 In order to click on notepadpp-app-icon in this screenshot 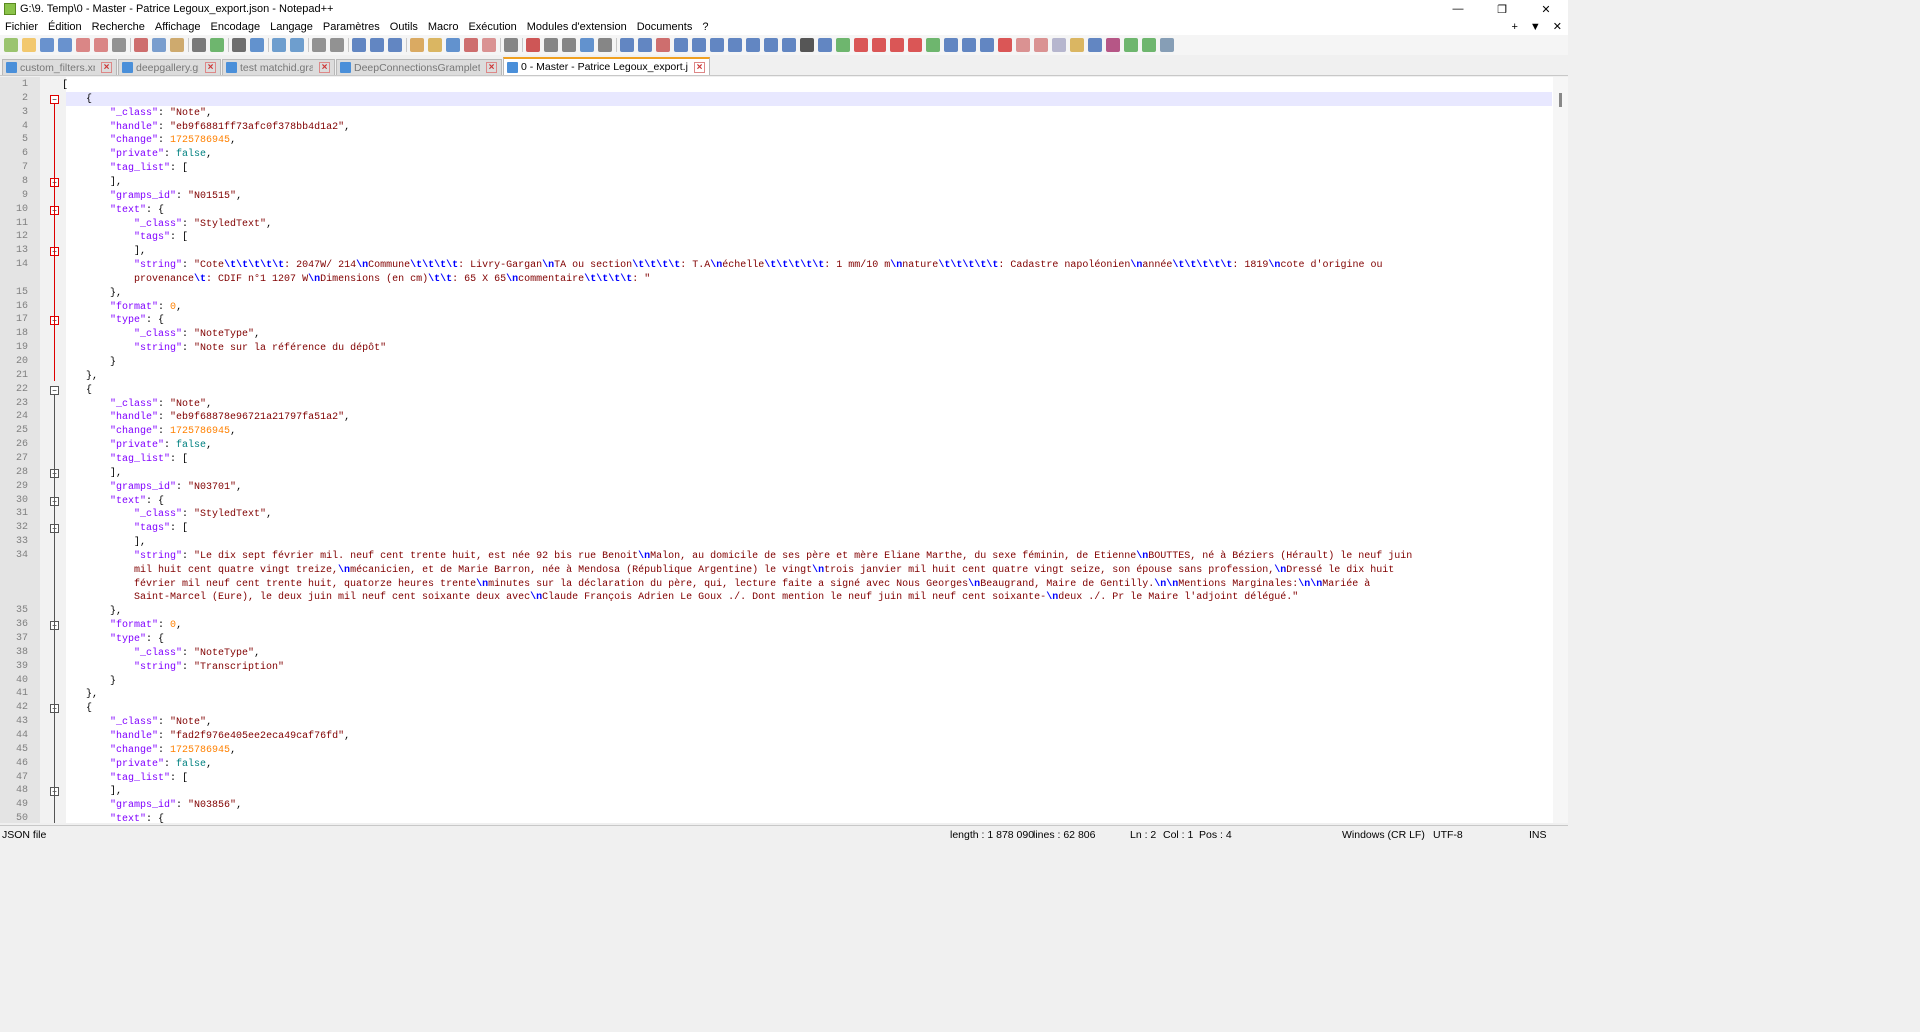, I will do `click(10, 9)`.